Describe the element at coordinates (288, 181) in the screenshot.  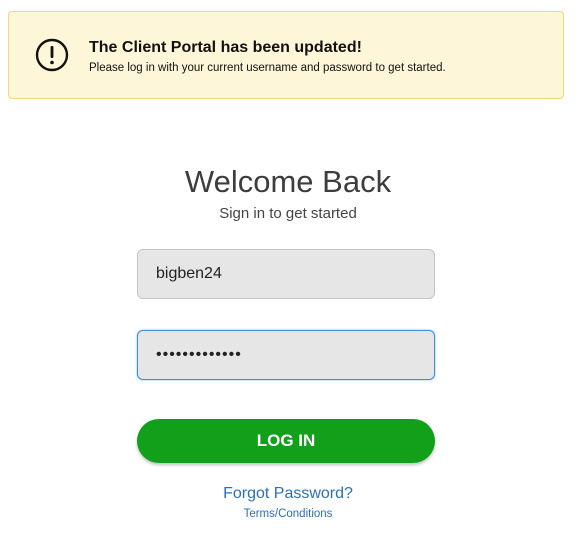
I see `welcome-heading: Welcome Back` at that location.